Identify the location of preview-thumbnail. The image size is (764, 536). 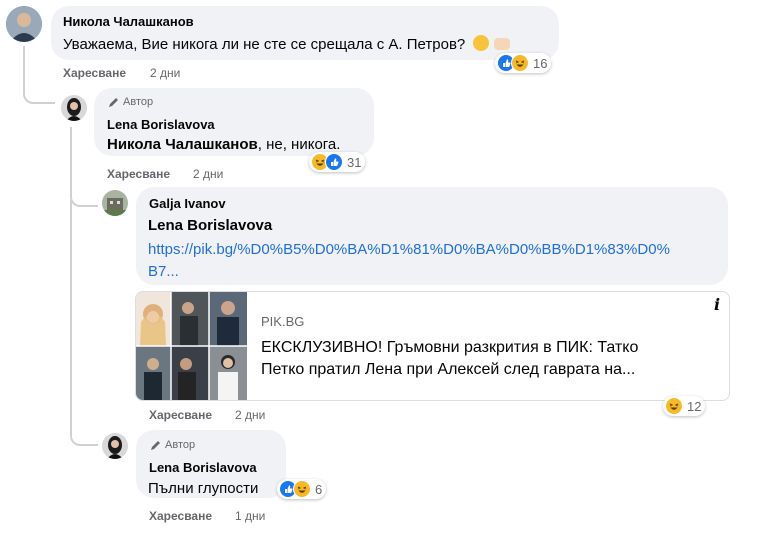
(191, 346).